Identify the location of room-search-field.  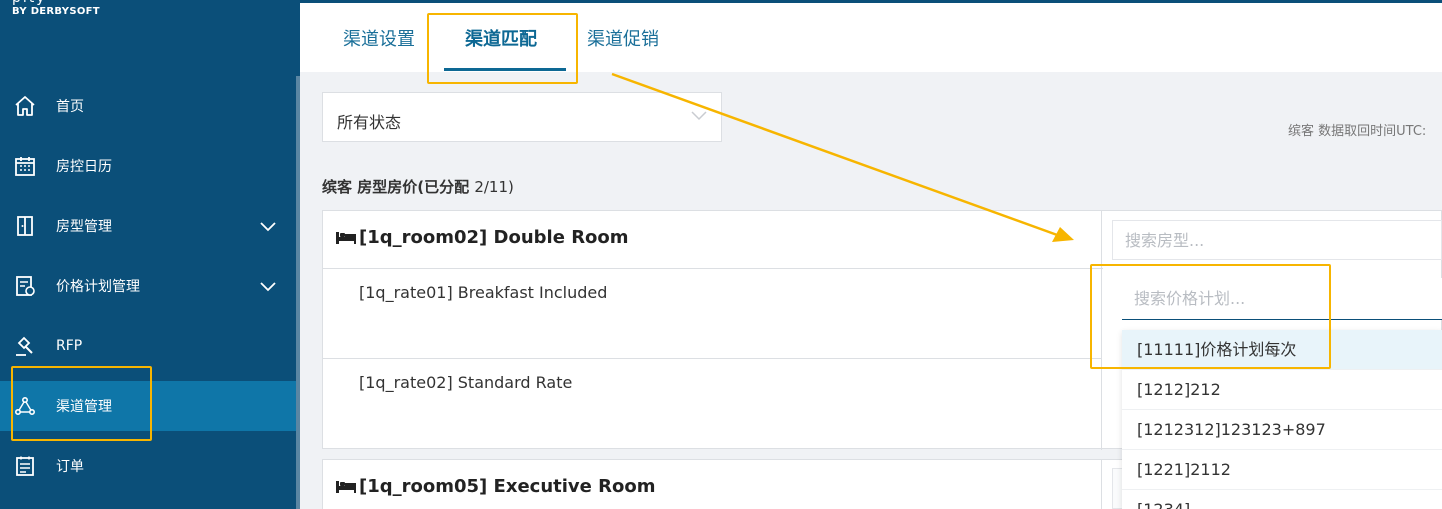
(1277, 240).